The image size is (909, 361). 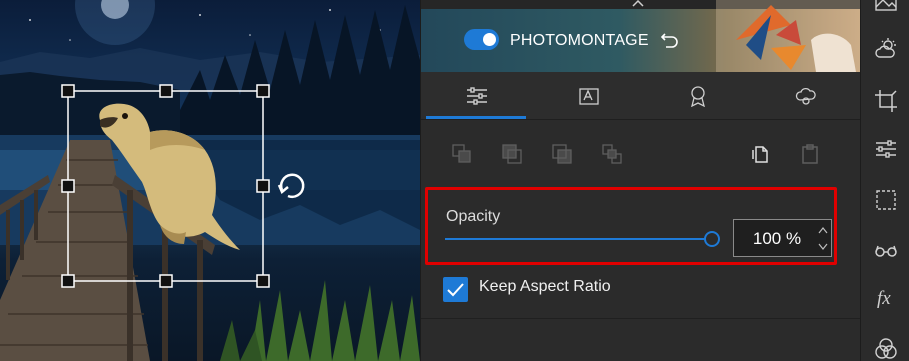 I want to click on spin-up-icon, so click(x=823, y=230).